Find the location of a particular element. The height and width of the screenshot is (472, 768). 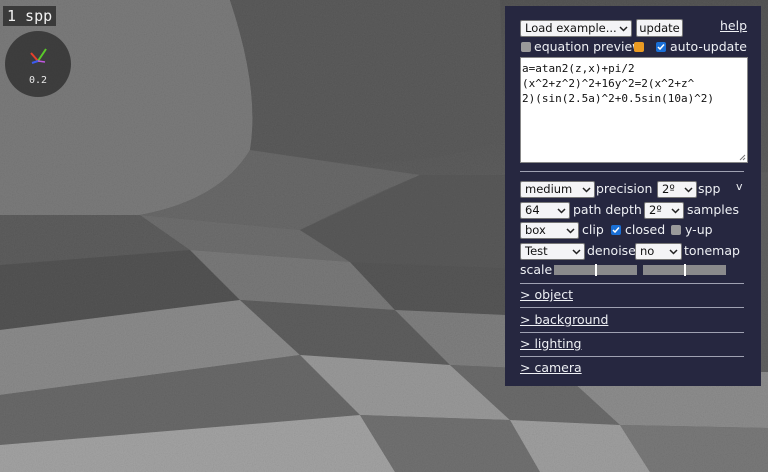

section-object: > object is located at coordinates (546, 294).